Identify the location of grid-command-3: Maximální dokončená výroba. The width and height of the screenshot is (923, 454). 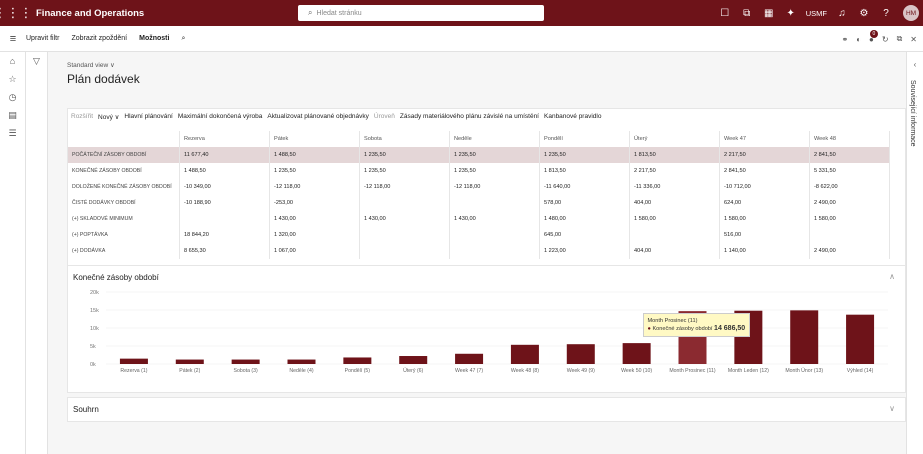
(220, 117).